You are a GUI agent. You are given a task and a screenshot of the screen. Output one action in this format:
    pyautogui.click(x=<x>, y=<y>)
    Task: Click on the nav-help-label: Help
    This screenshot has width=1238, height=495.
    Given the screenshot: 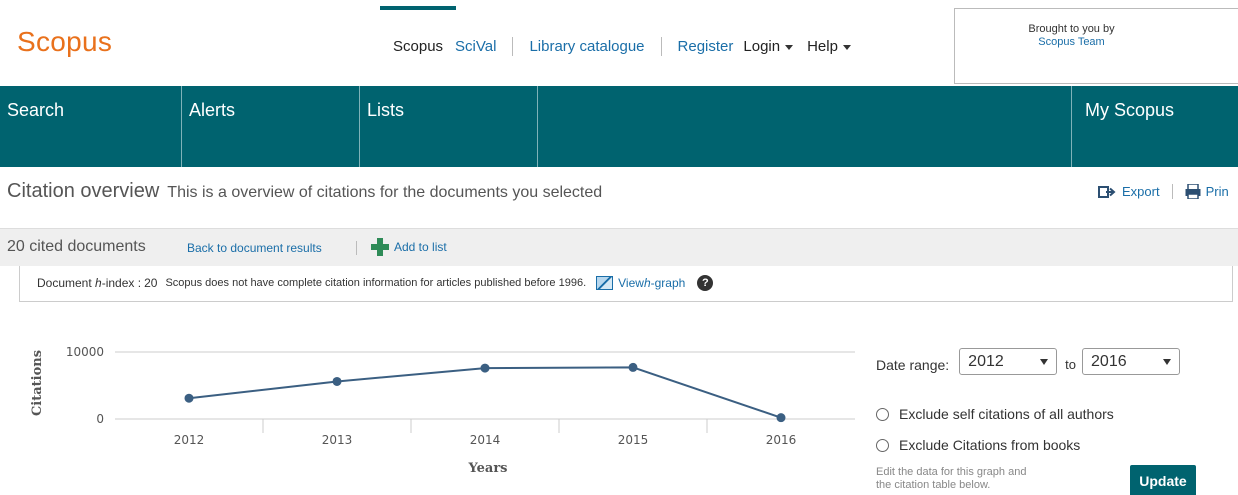 What is the action you would take?
    pyautogui.click(x=822, y=46)
    